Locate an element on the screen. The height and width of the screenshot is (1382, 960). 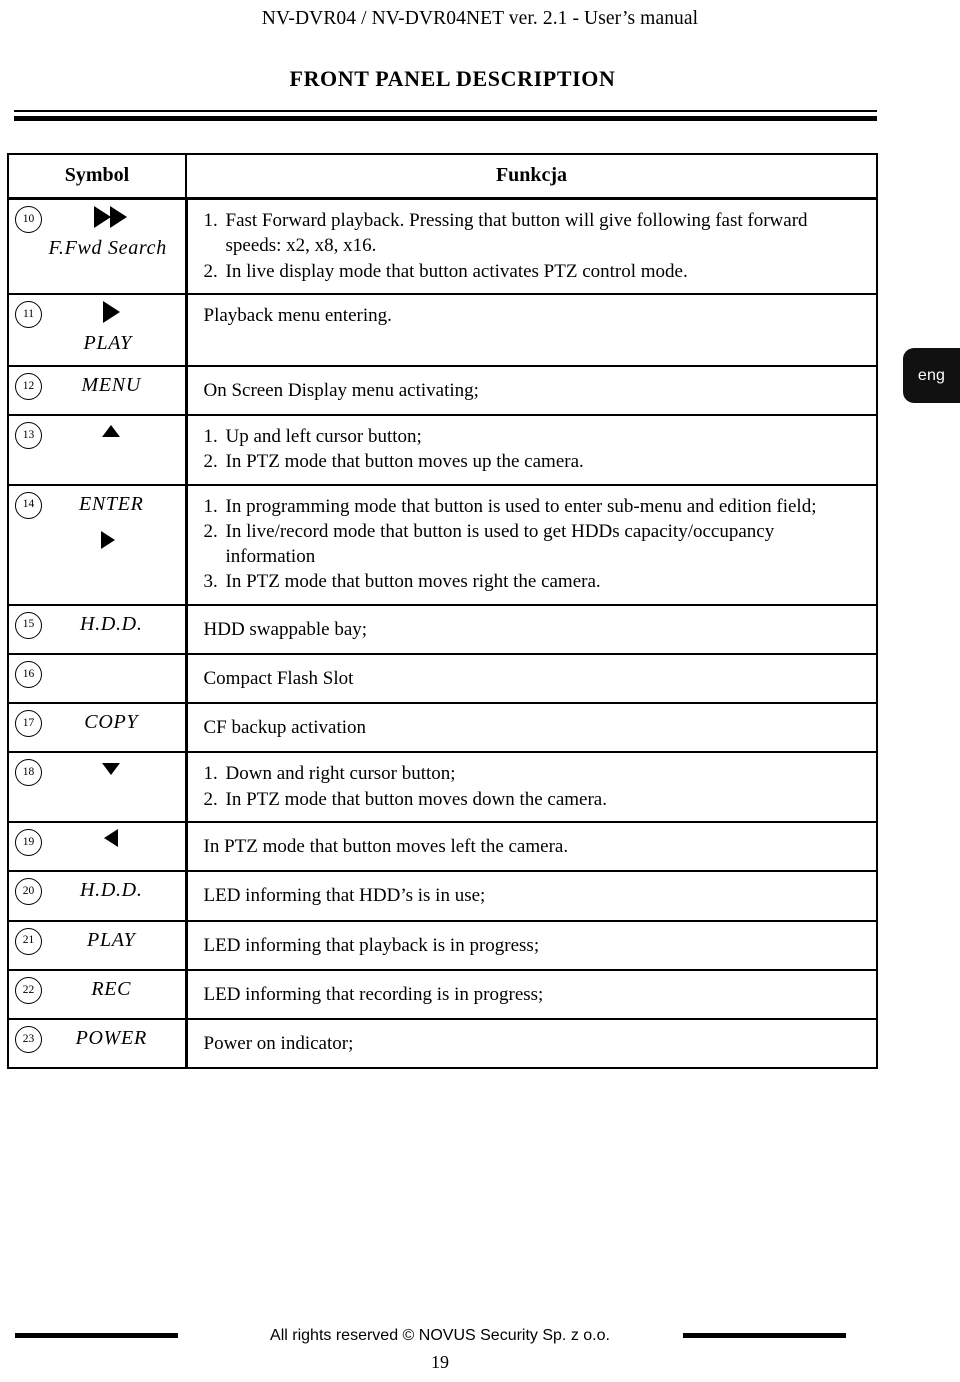
list-item-number: 3. is located at coordinates (210, 582).